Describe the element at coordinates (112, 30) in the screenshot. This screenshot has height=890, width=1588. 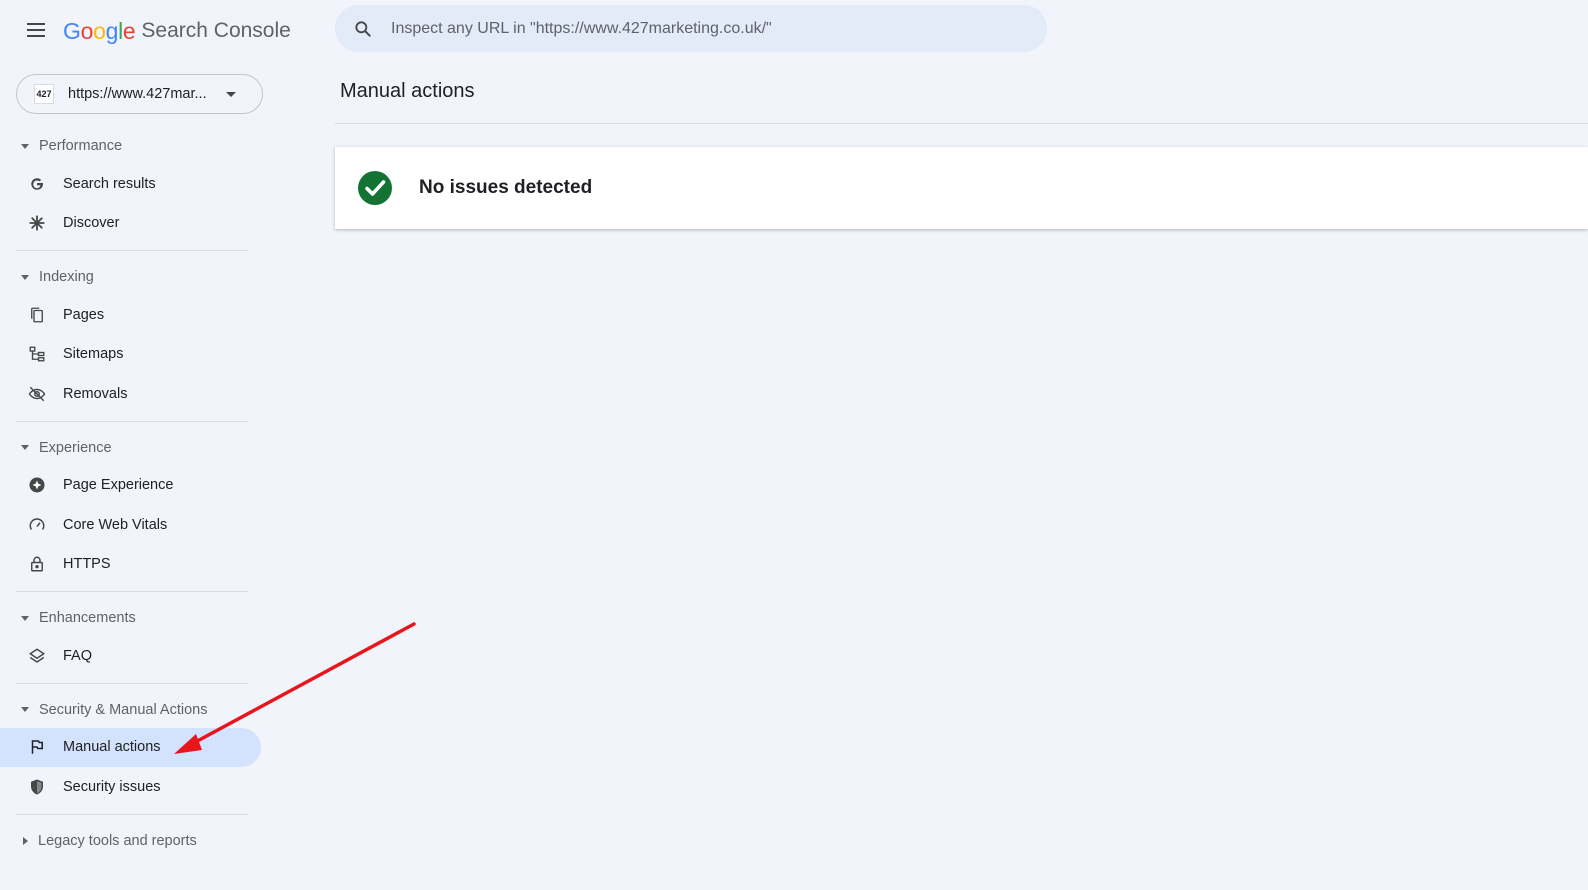
I see `logo-letter: g` at that location.